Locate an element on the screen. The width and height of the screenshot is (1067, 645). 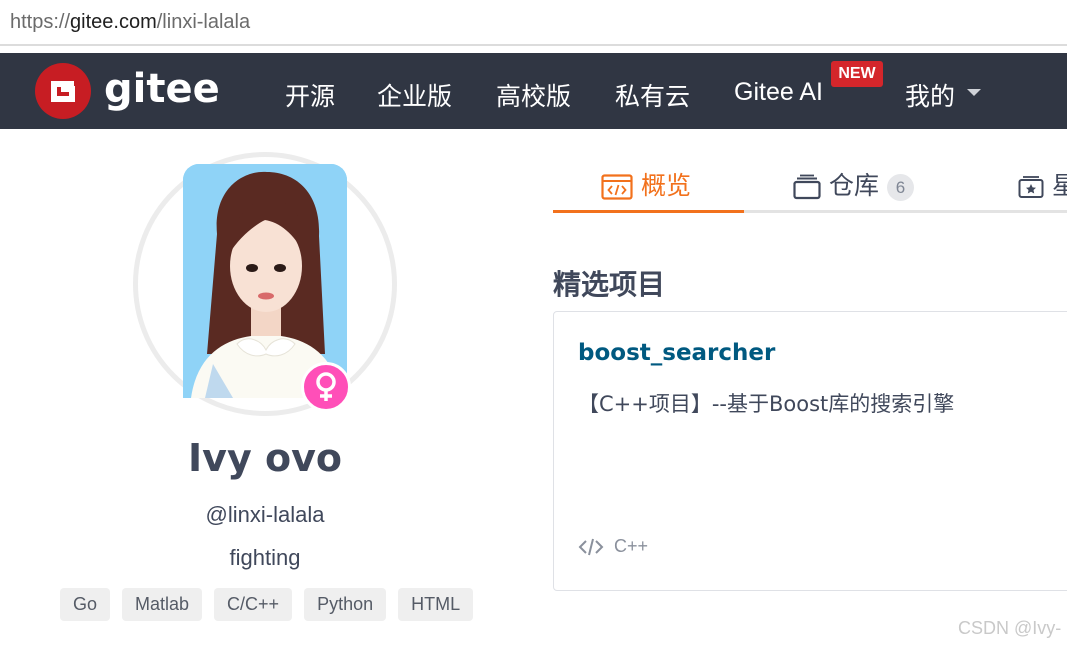
nav-item-private-cloud: 私有云 is located at coordinates (652, 95).